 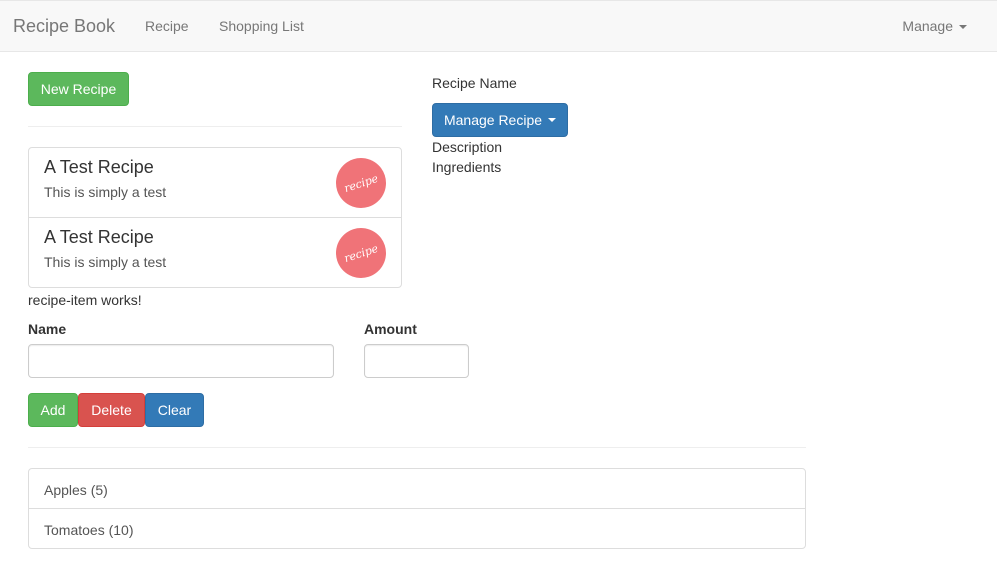 I want to click on shopping-list-item: Tomatoes (10), so click(x=417, y=528).